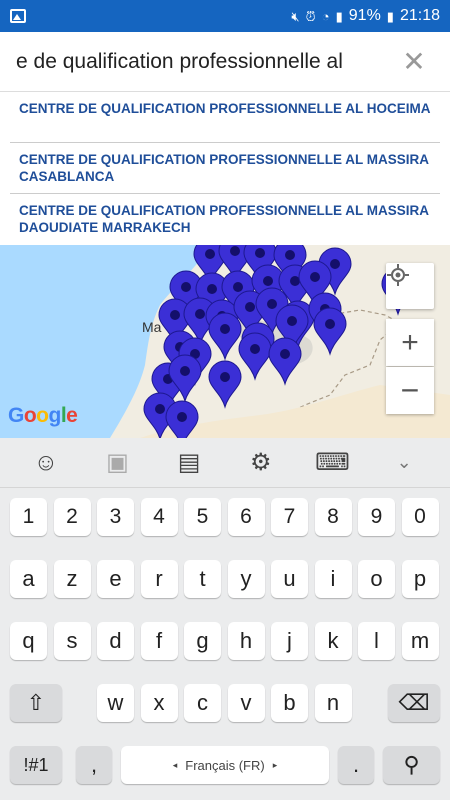 The height and width of the screenshot is (800, 450). Describe the element at coordinates (159, 641) in the screenshot. I see `key-f: f` at that location.